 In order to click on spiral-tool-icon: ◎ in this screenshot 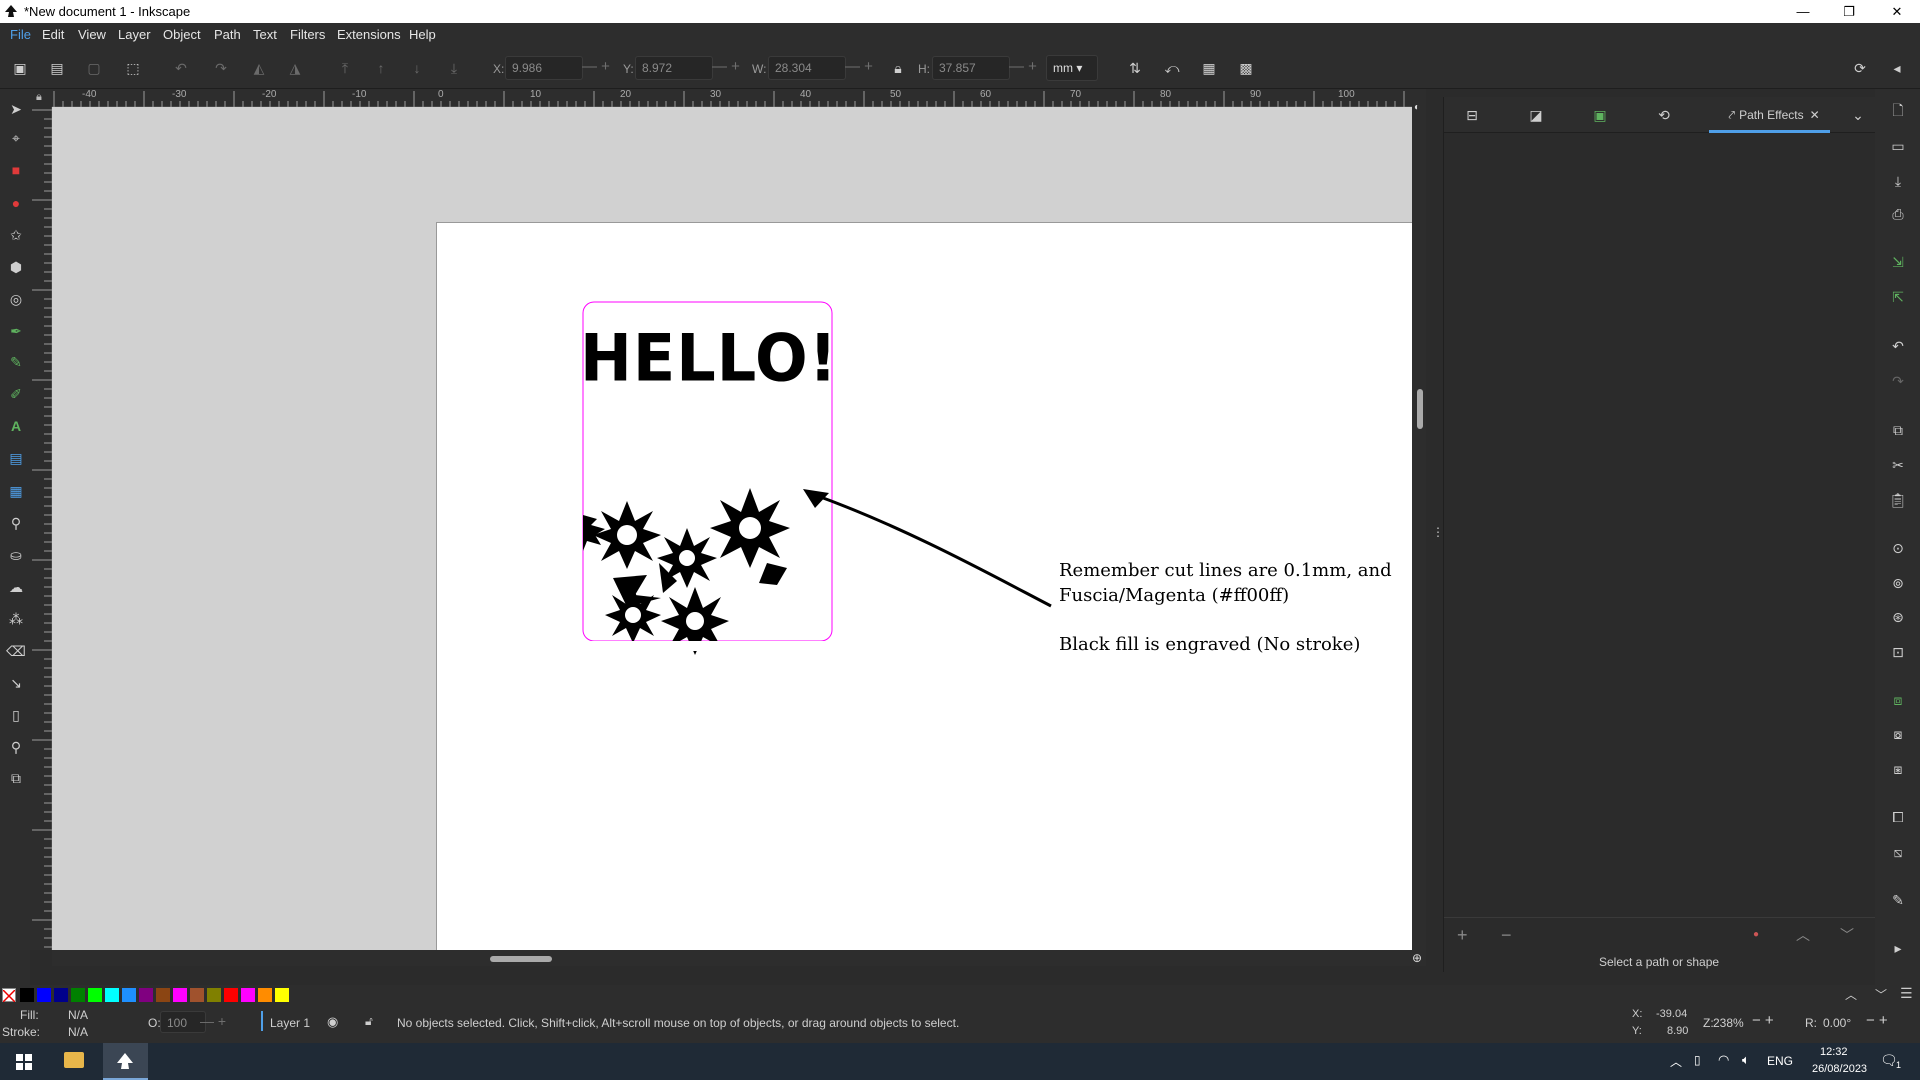, I will do `click(16, 299)`.